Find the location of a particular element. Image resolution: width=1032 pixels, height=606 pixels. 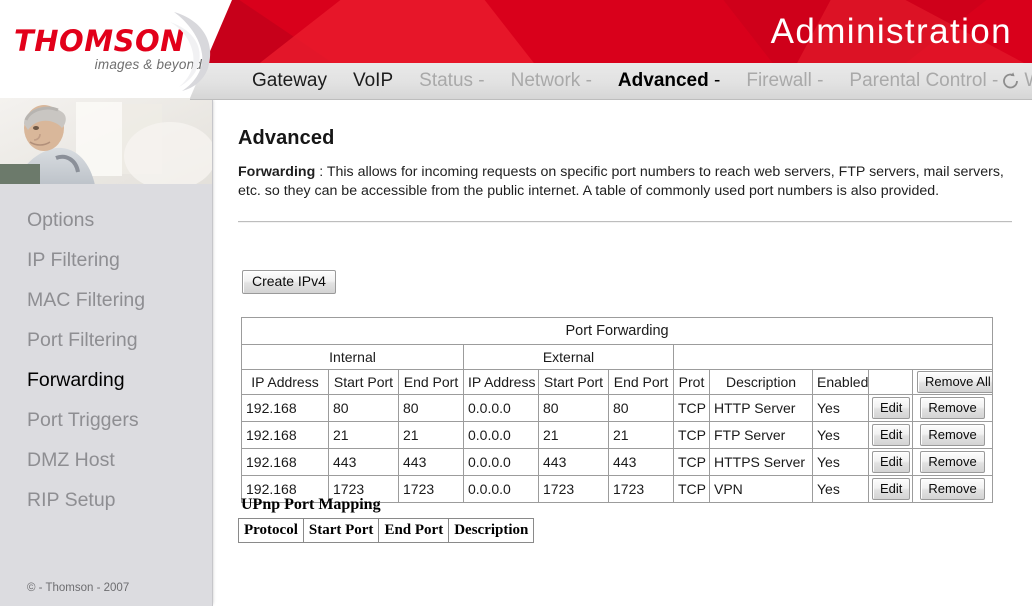

sidebar-item-rip-setup: RIP Setup is located at coordinates (106, 500).